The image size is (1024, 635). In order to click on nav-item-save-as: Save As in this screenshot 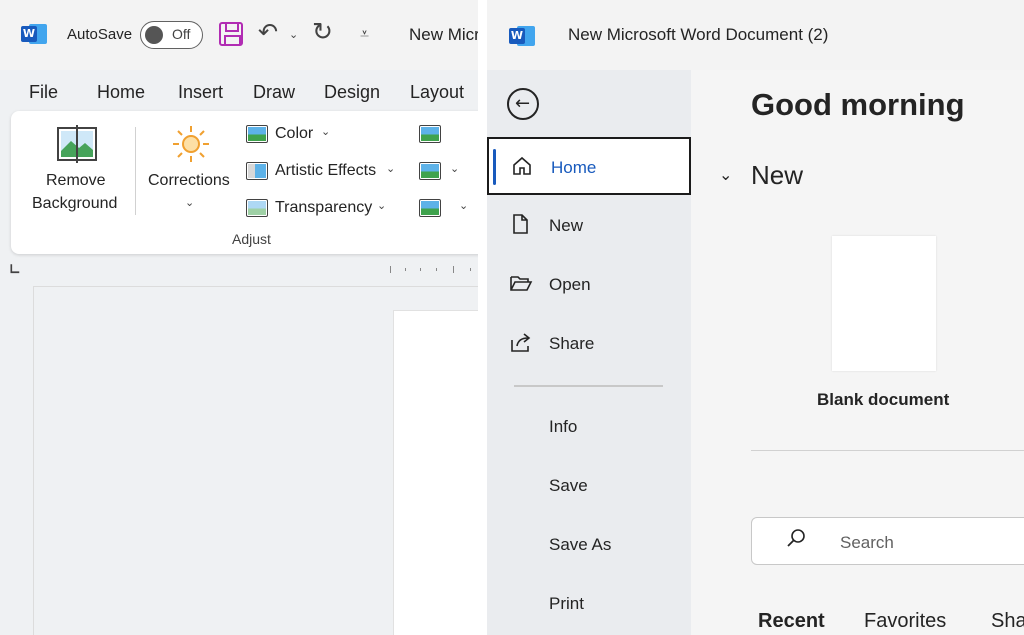, I will do `click(589, 545)`.